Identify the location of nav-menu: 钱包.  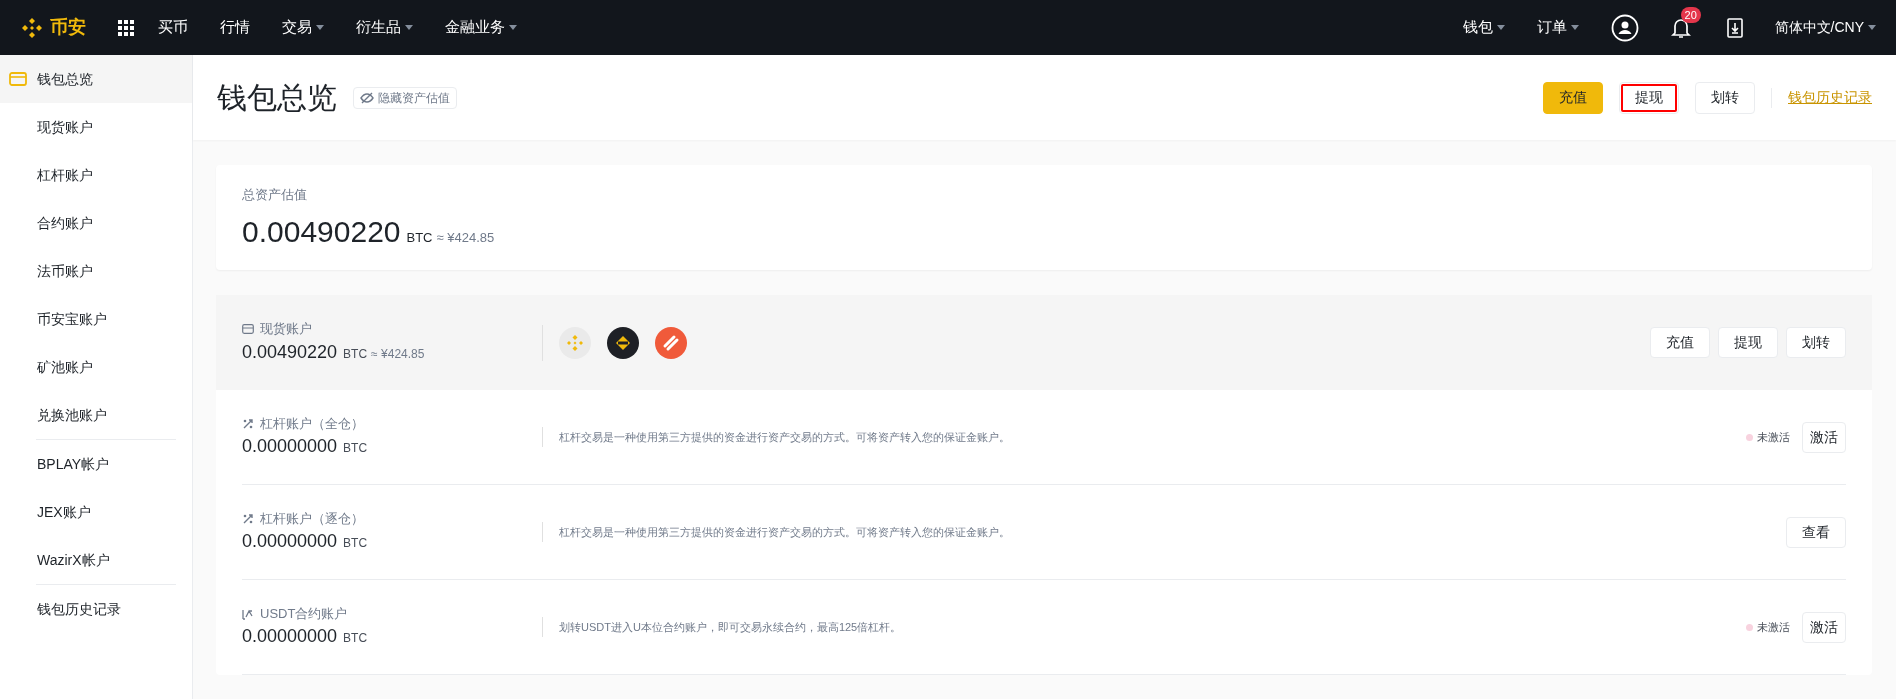
(1483, 27).